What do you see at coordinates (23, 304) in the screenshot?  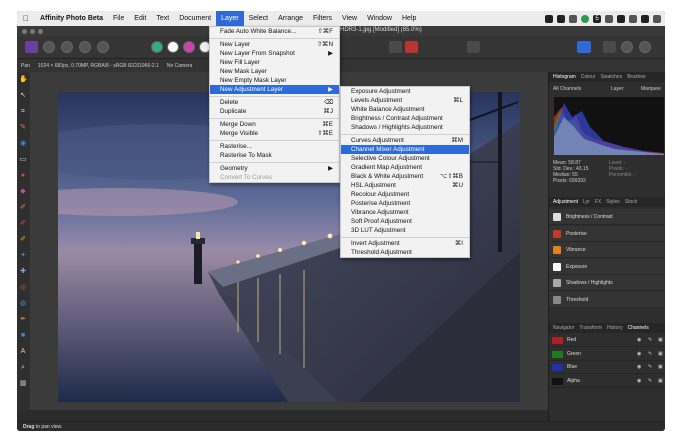 I see `blur-brush-icon: ◍` at bounding box center [23, 304].